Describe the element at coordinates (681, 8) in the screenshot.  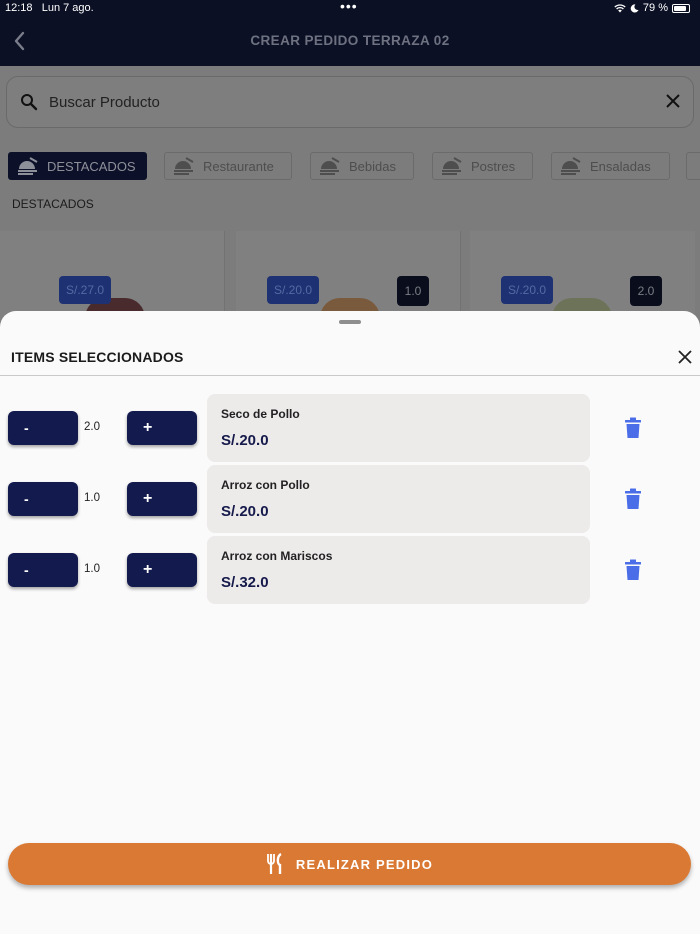
I see `battery-icon` at that location.